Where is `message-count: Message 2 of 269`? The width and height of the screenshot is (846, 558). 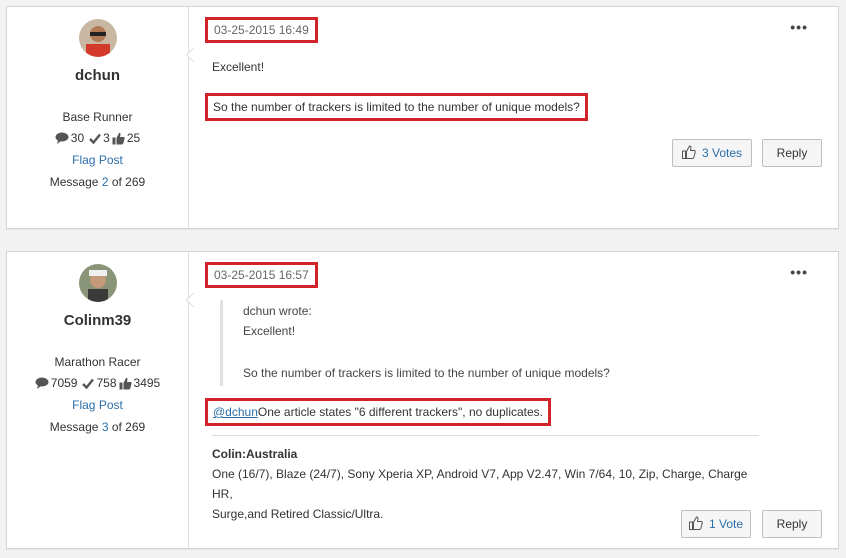
message-count: Message 2 of 269 is located at coordinates (97, 182).